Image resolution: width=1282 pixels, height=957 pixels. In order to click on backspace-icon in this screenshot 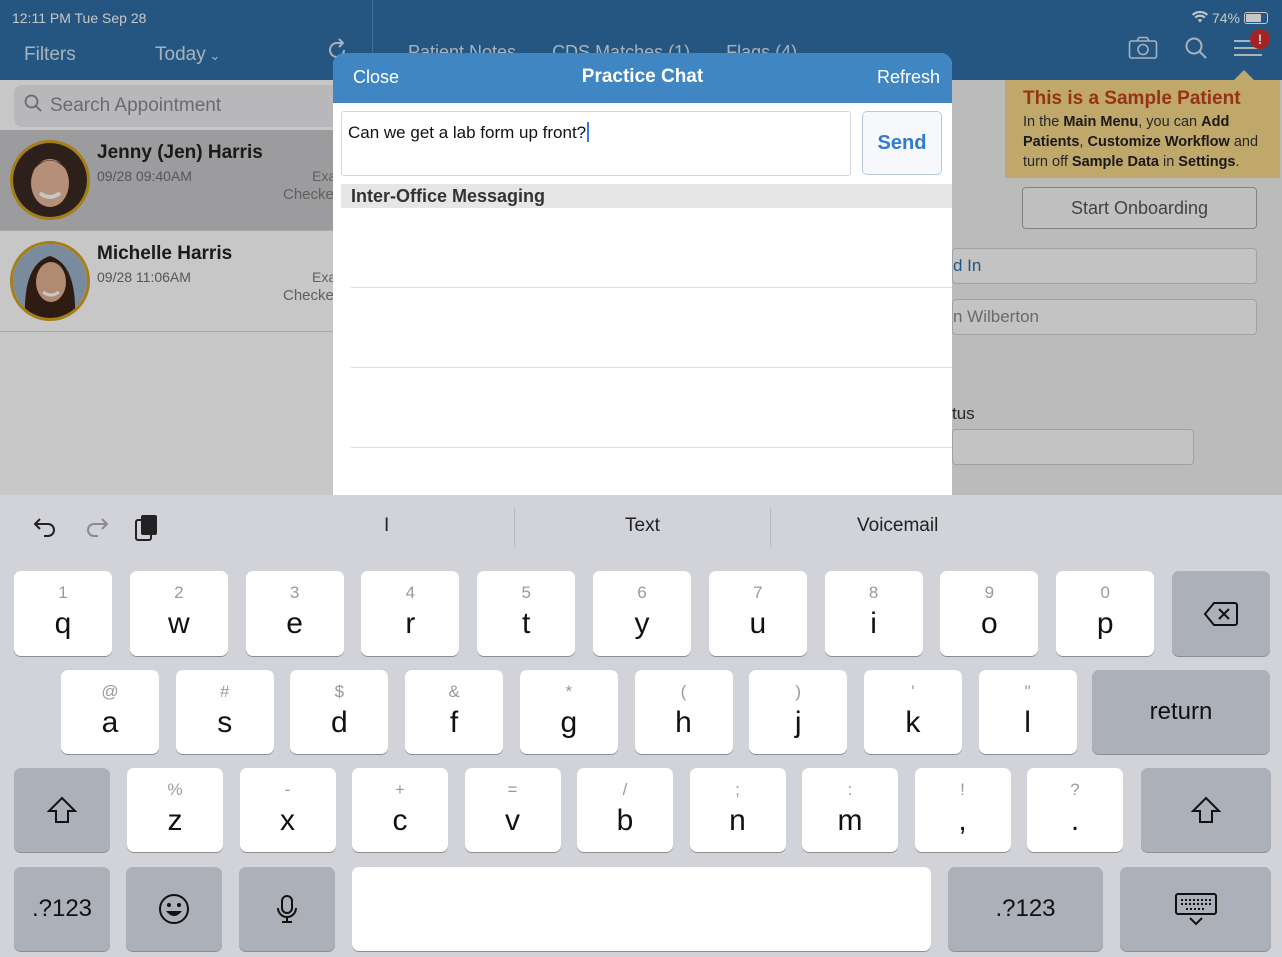, I will do `click(1221, 613)`.